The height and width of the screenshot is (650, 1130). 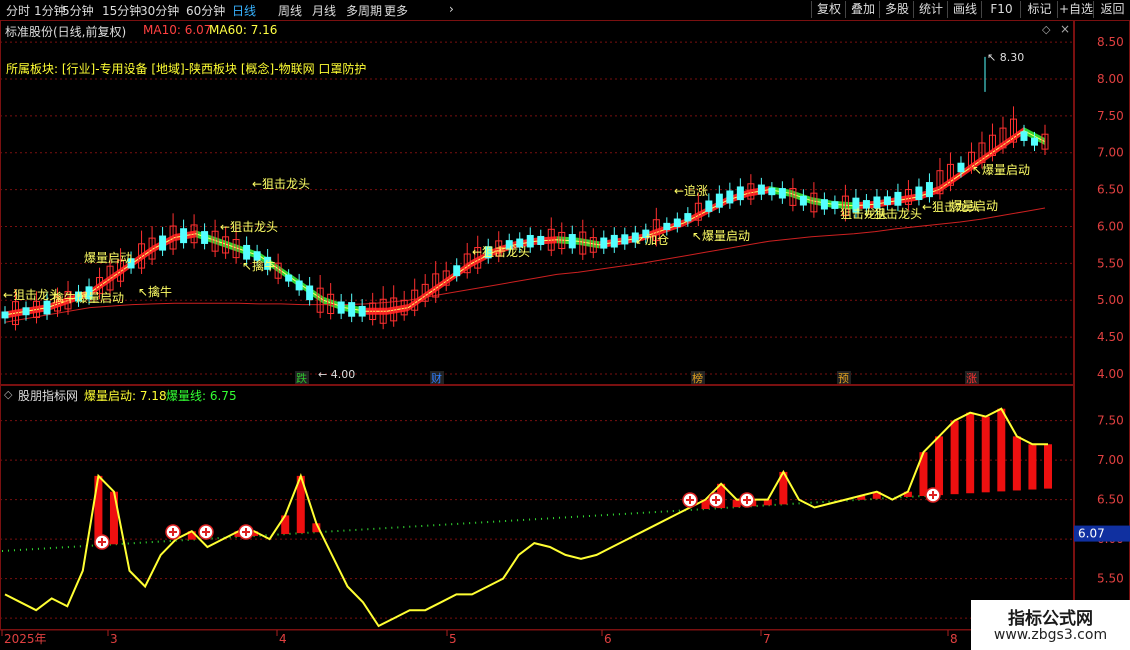 What do you see at coordinates (1110, 42) in the screenshot?
I see `main-y-tick: 8.50` at bounding box center [1110, 42].